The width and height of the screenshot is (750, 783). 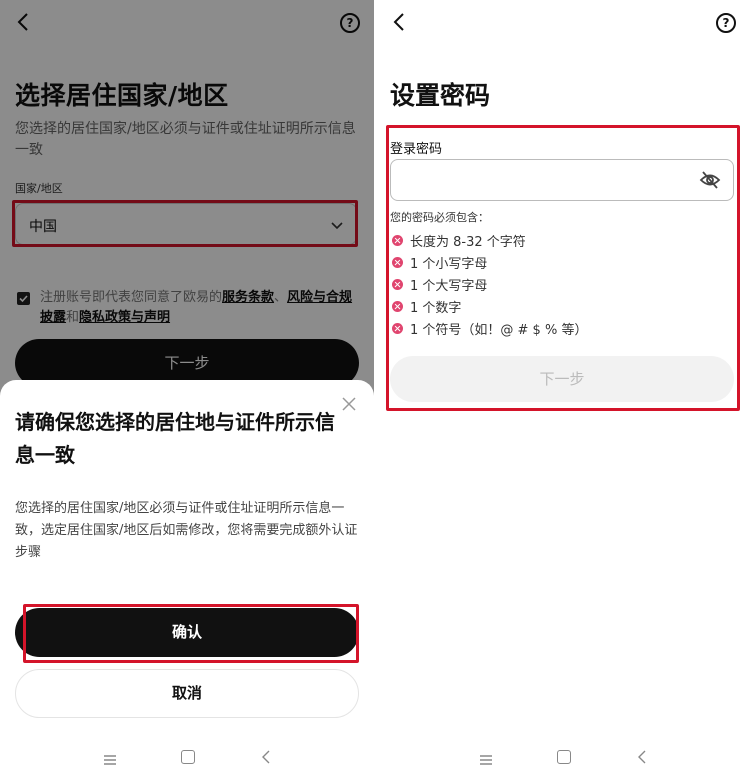 What do you see at coordinates (416, 149) in the screenshot?
I see `password-label: 登录密码` at bounding box center [416, 149].